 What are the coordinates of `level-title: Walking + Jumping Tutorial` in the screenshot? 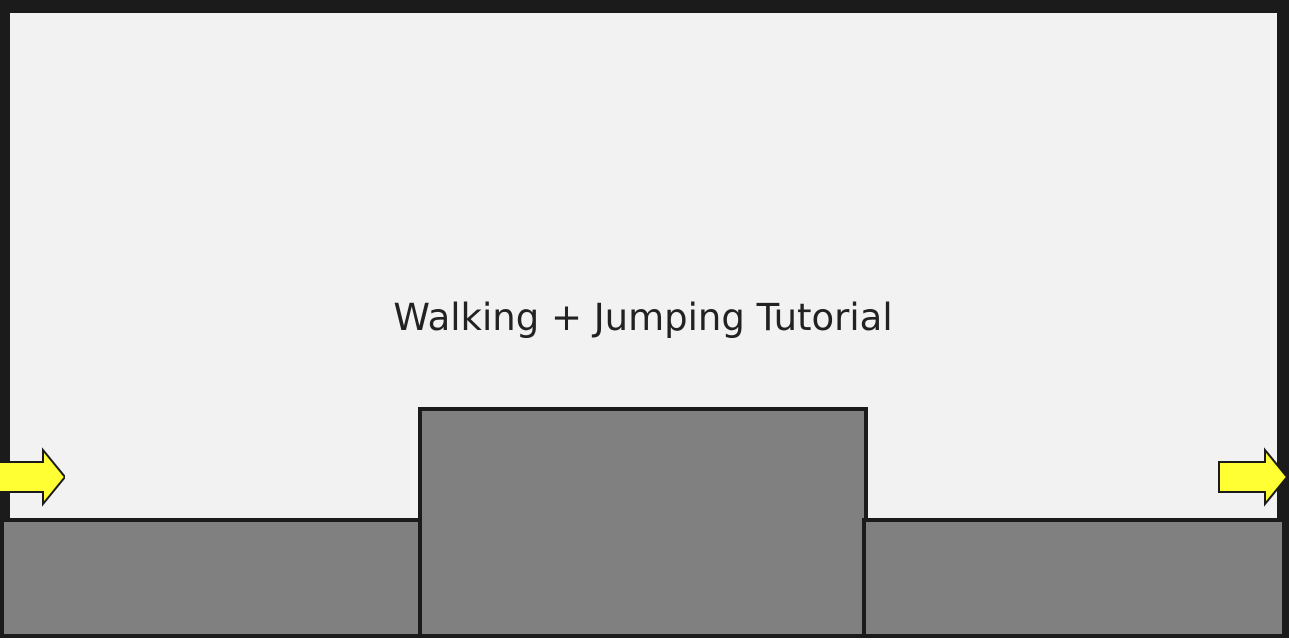 It's located at (643, 317).